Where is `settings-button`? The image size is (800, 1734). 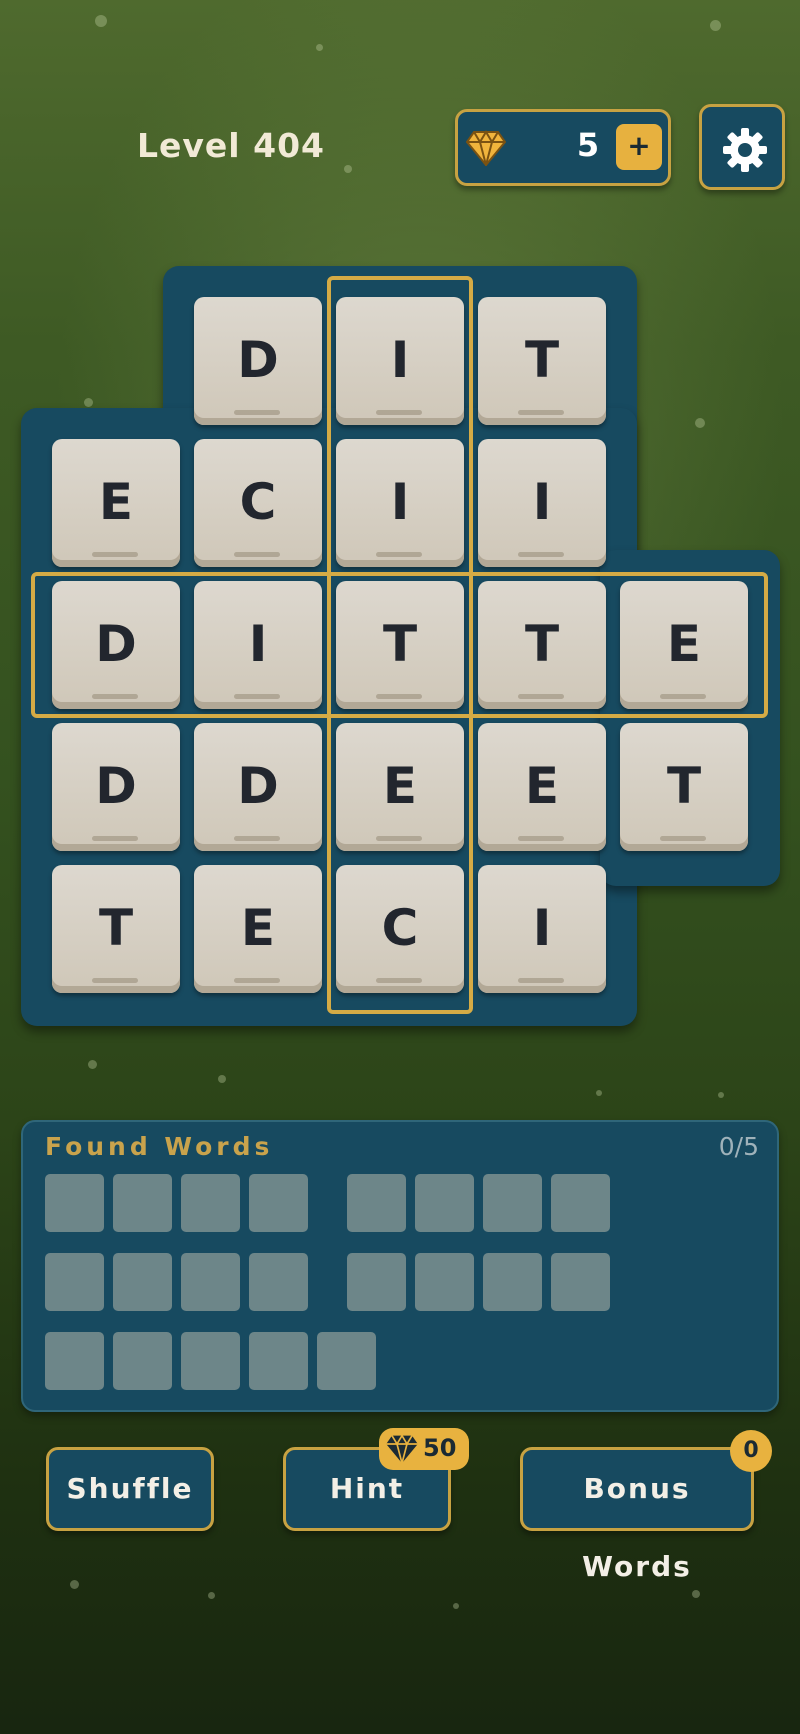 settings-button is located at coordinates (742, 147).